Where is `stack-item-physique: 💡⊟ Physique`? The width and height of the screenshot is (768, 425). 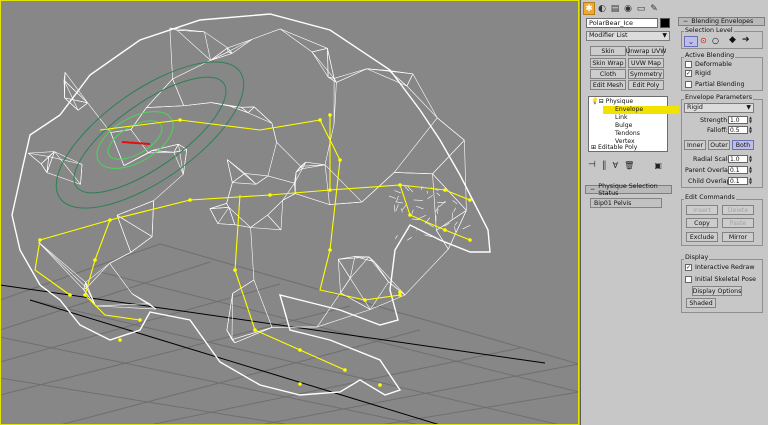 stack-item-physique: 💡⊟ Physique is located at coordinates (612, 102).